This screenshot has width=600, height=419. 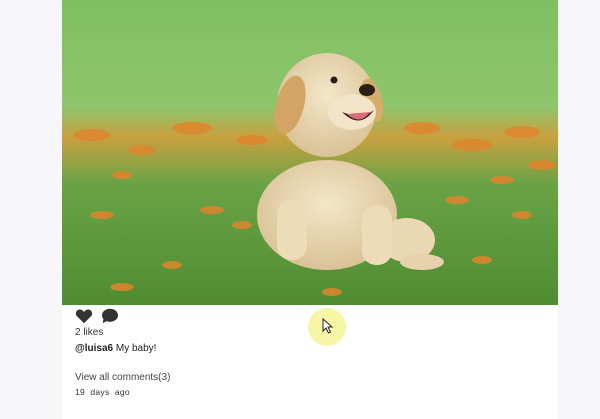 What do you see at coordinates (94, 348) in the screenshot?
I see `caption-username: @luisa6` at bounding box center [94, 348].